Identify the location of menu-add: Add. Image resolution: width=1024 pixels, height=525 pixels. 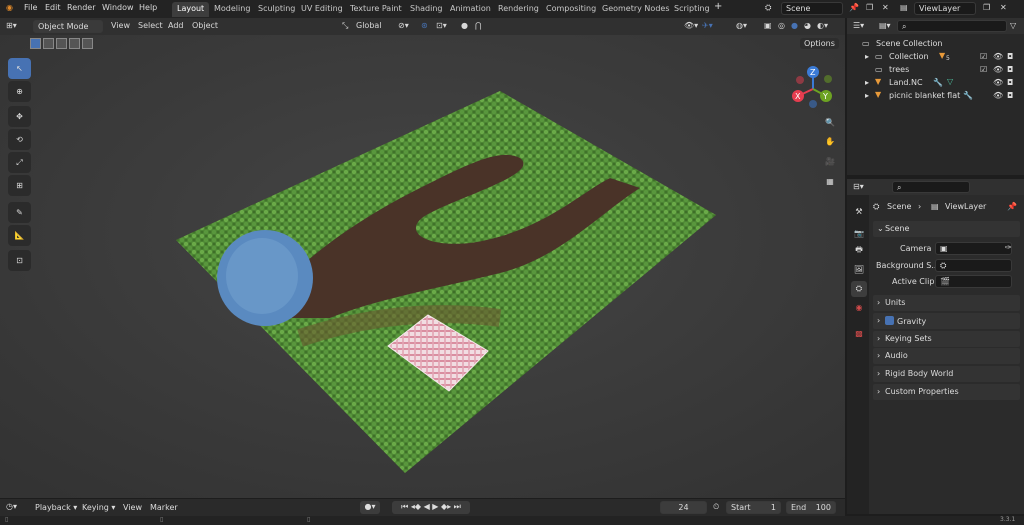
(176, 25).